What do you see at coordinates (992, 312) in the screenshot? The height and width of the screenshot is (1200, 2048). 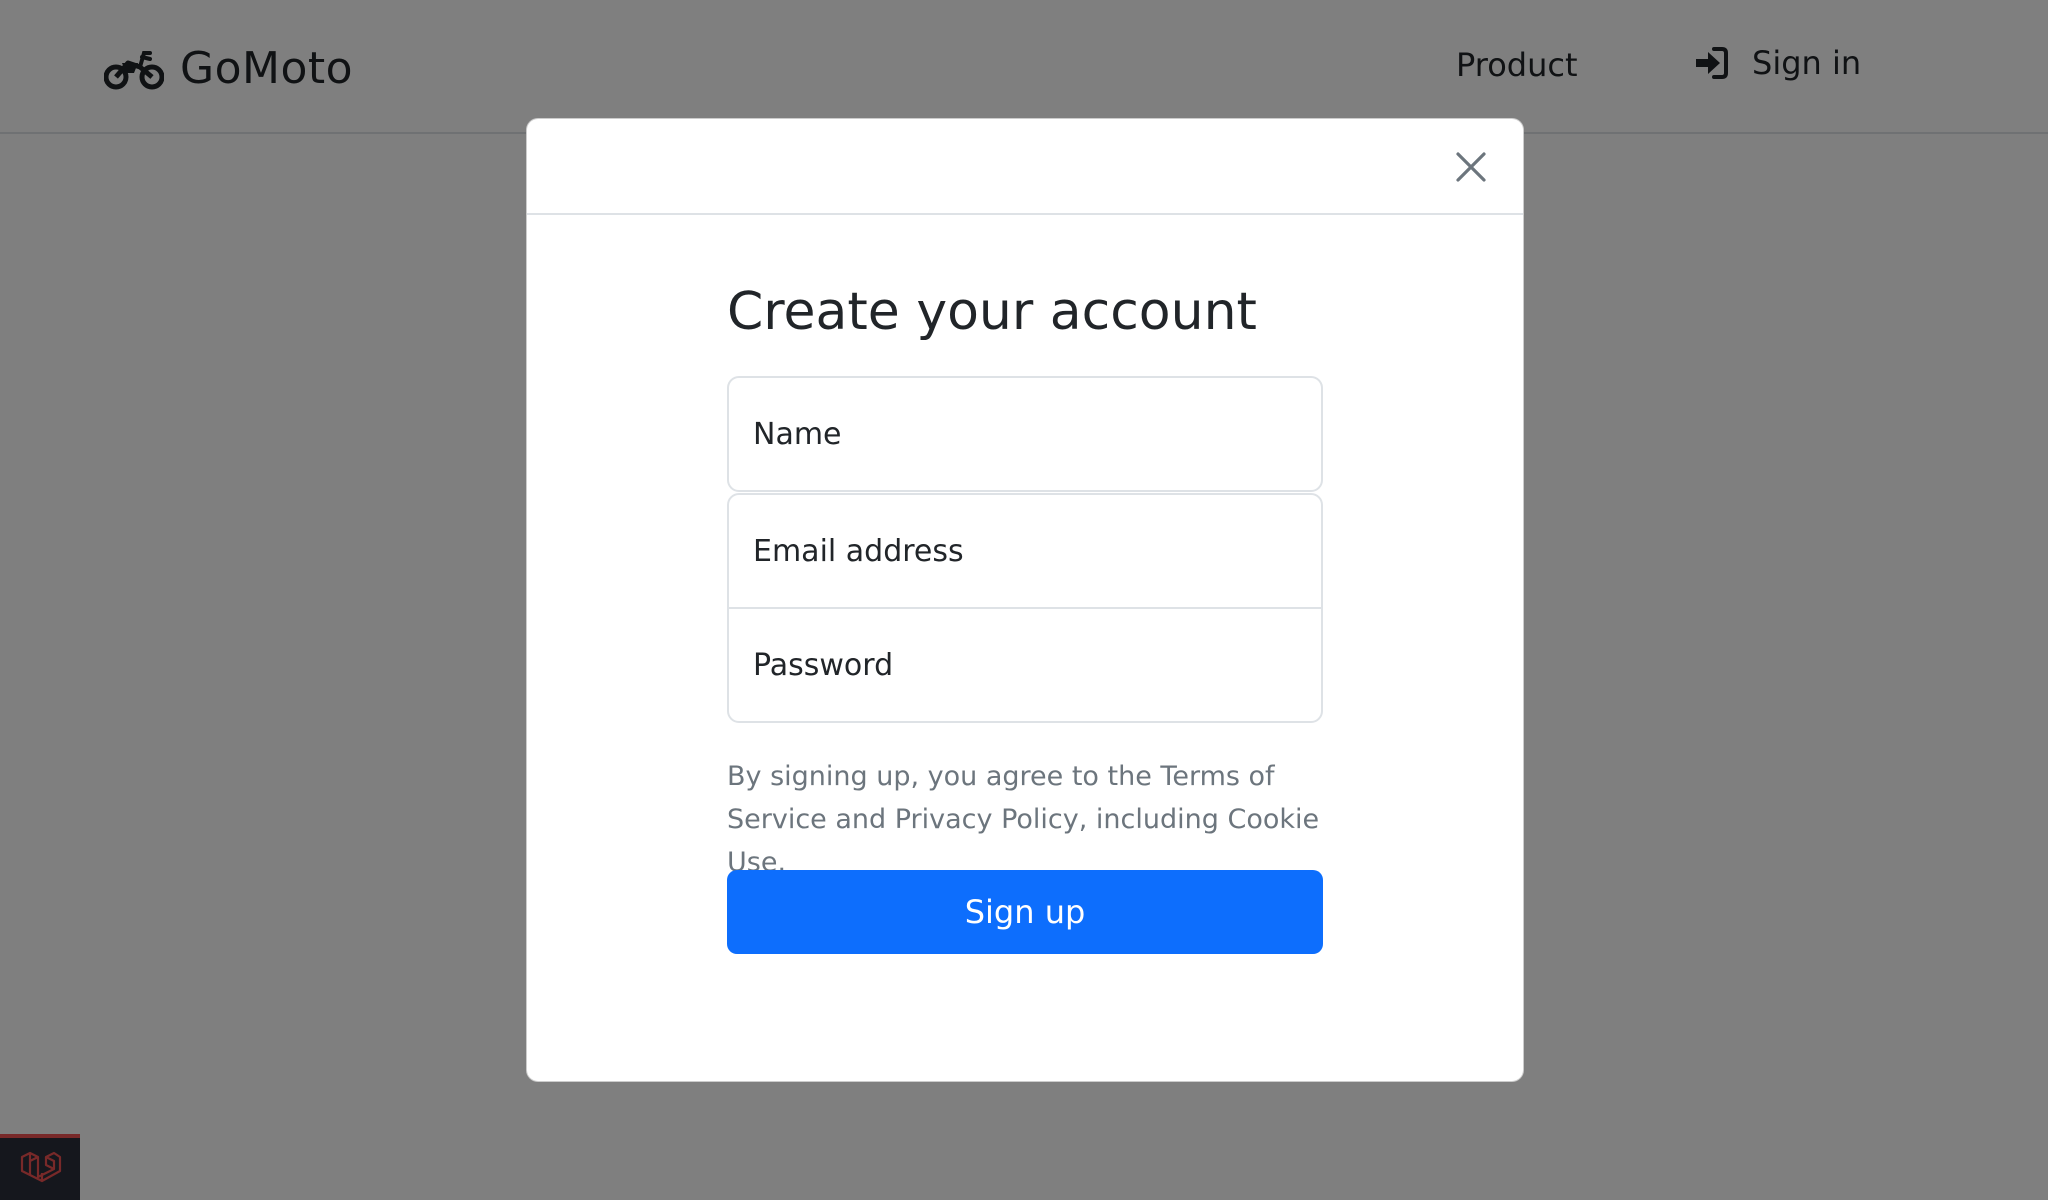 I see `modal-title: Create your account` at bounding box center [992, 312].